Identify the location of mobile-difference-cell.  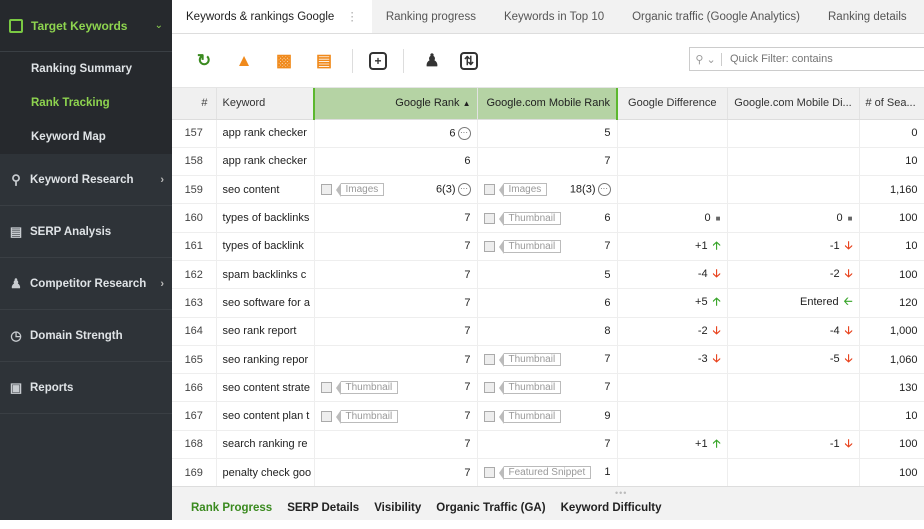
(793, 190).